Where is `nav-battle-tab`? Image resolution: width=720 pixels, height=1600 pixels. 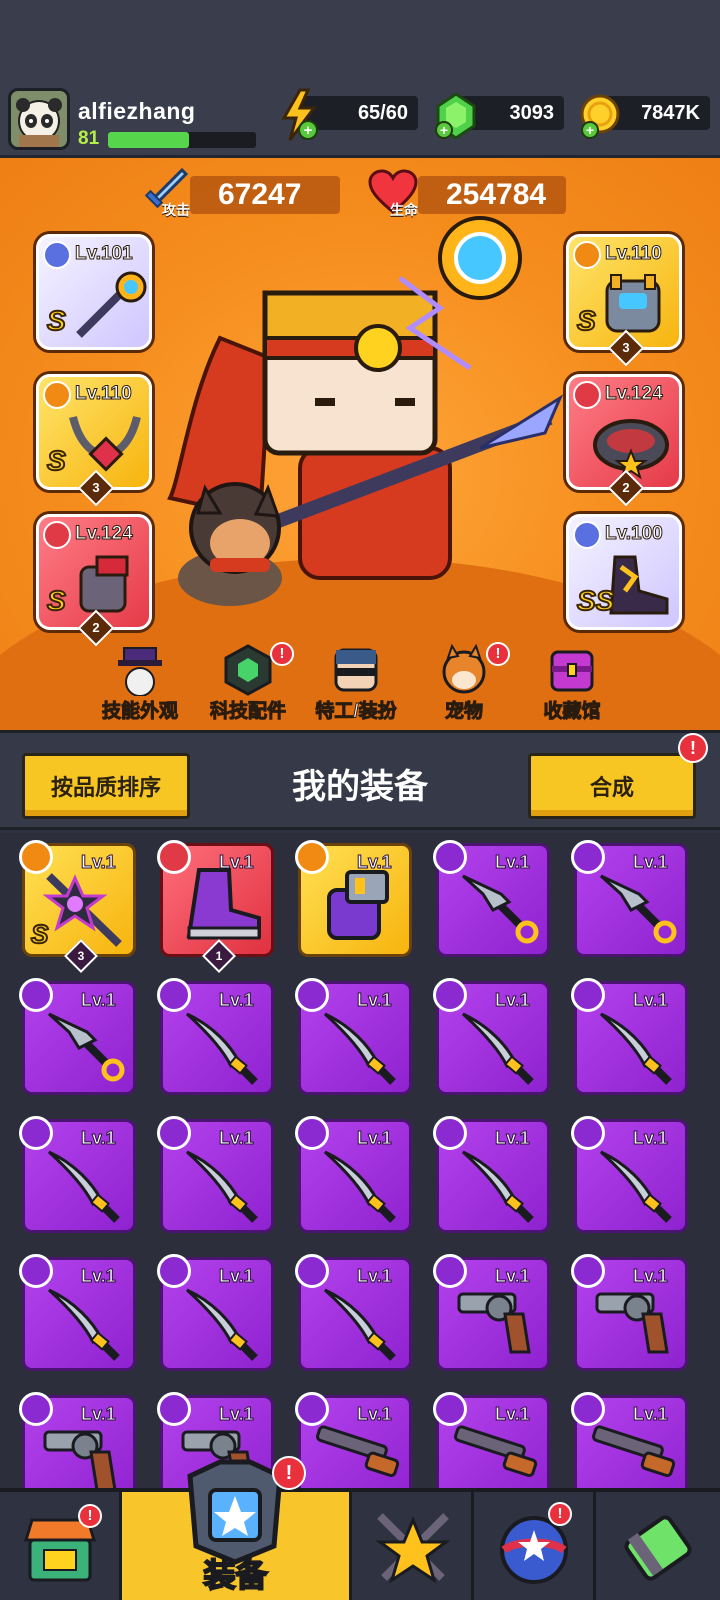 nav-battle-tab is located at coordinates (413, 1546).